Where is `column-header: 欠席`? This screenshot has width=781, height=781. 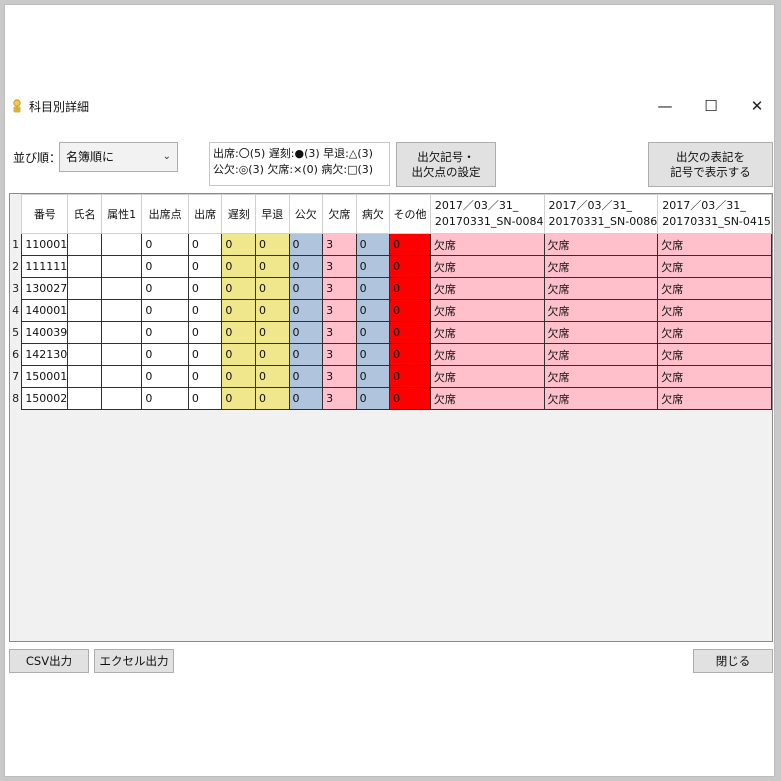 column-header: 欠席 is located at coordinates (339, 214).